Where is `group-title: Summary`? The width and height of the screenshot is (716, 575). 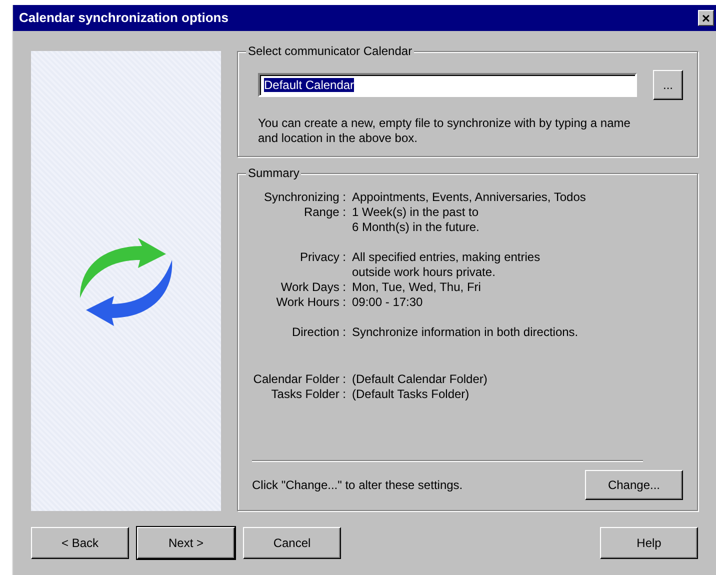
group-title: Summary is located at coordinates (274, 173).